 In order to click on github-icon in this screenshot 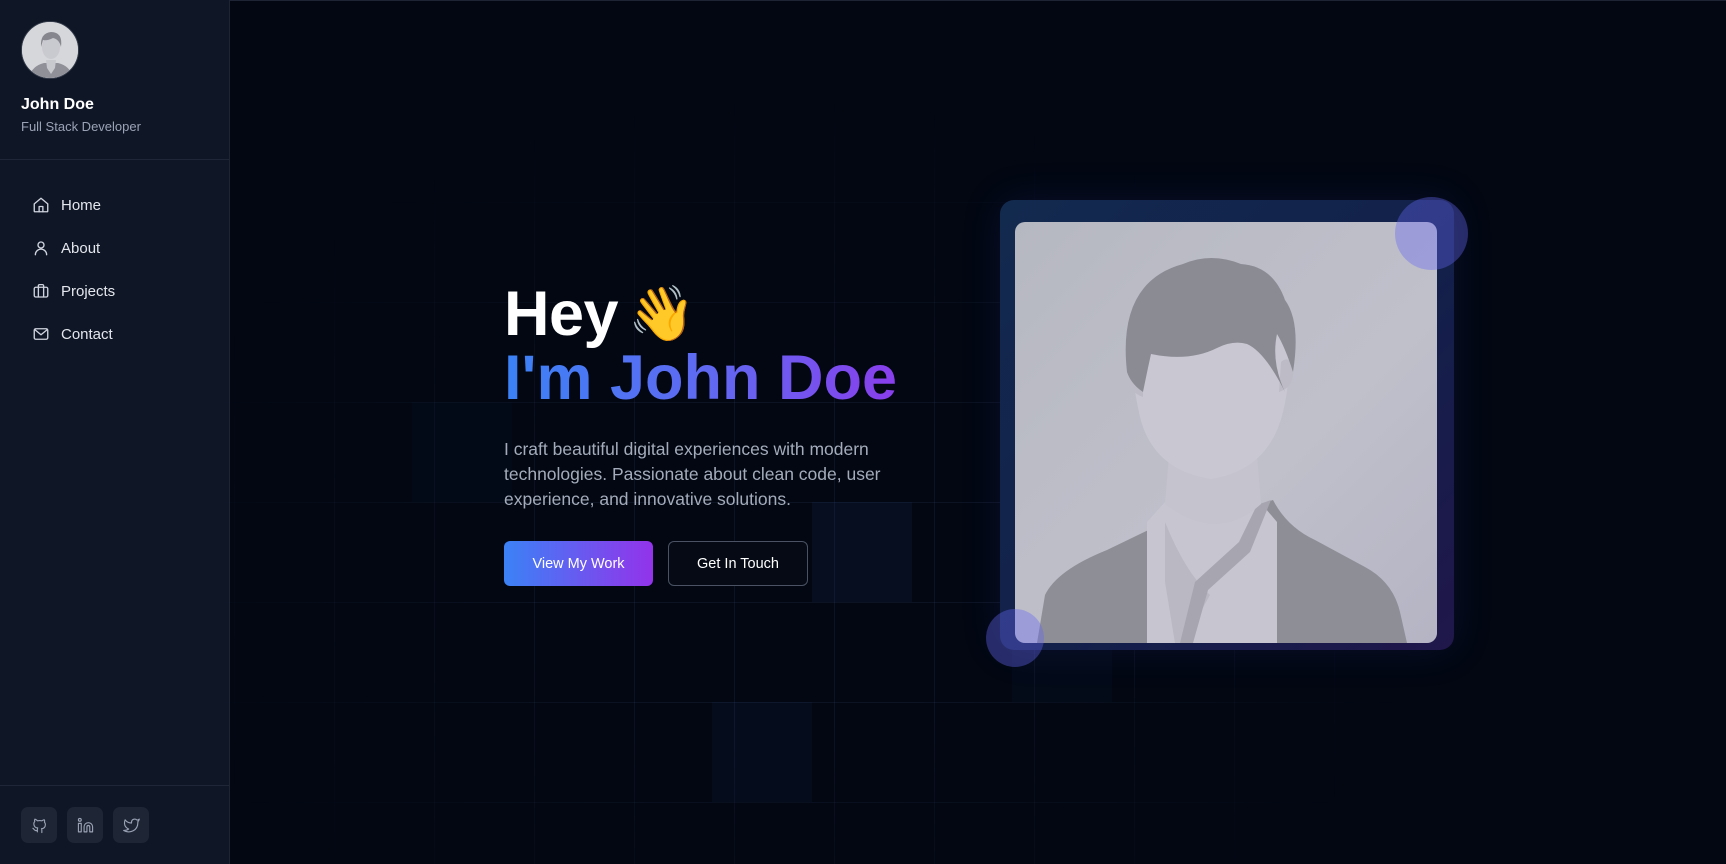, I will do `click(38, 825)`.